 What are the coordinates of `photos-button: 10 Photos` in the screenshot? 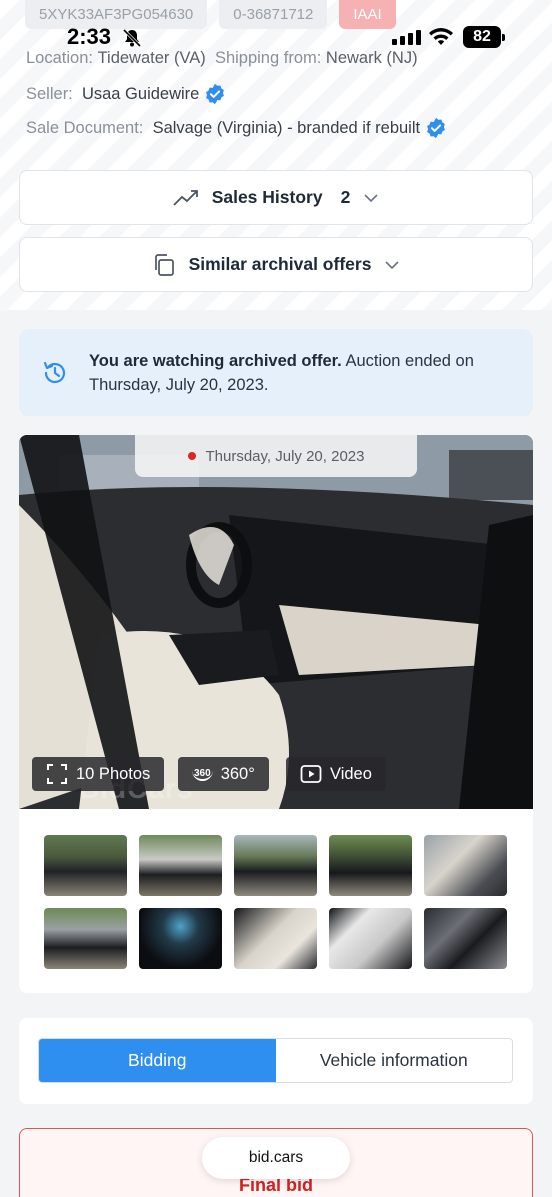 It's located at (98, 774).